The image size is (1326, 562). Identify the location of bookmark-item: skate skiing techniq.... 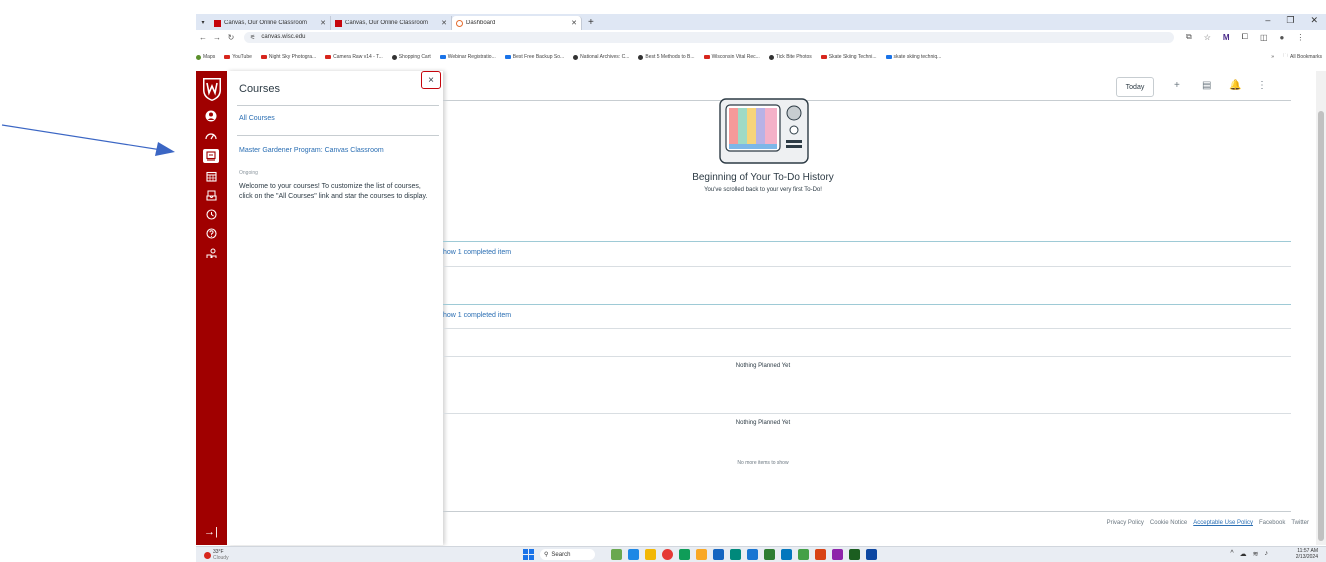
(913, 57).